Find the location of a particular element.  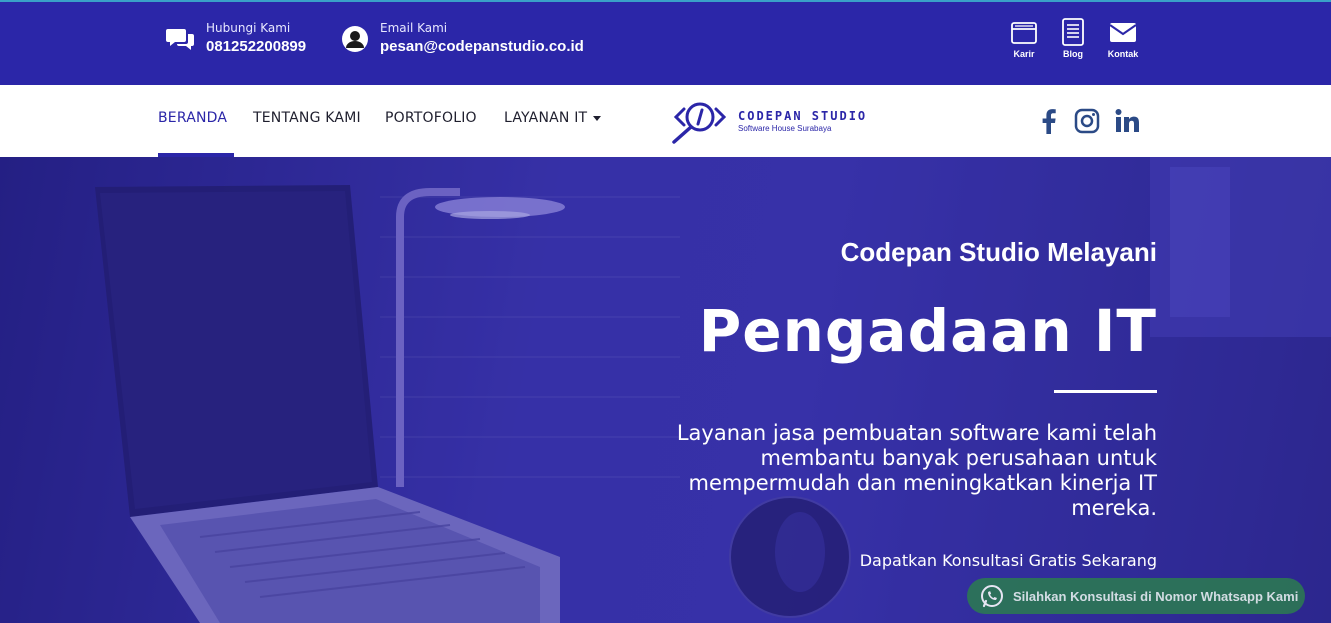

logo-name: CODEPAN STUDIO is located at coordinates (803, 116).